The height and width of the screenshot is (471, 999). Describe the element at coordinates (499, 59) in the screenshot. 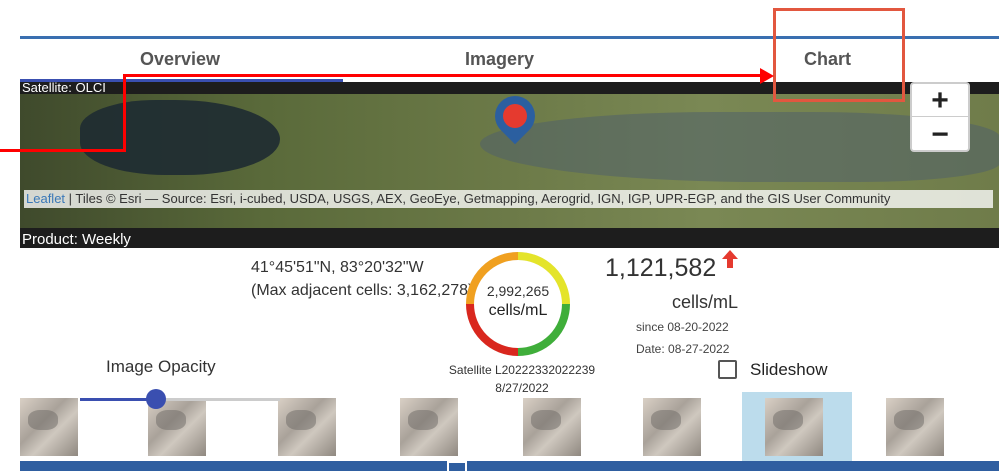

I see `tab-imagery: Imagery` at that location.